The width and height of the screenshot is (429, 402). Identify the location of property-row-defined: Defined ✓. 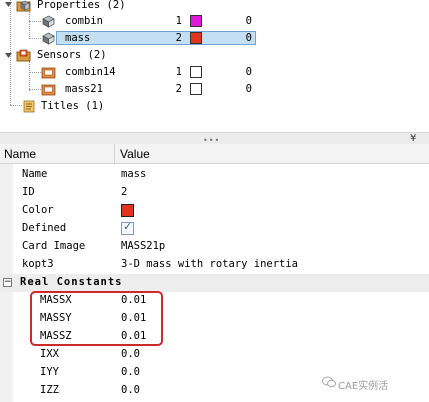
(214, 229).